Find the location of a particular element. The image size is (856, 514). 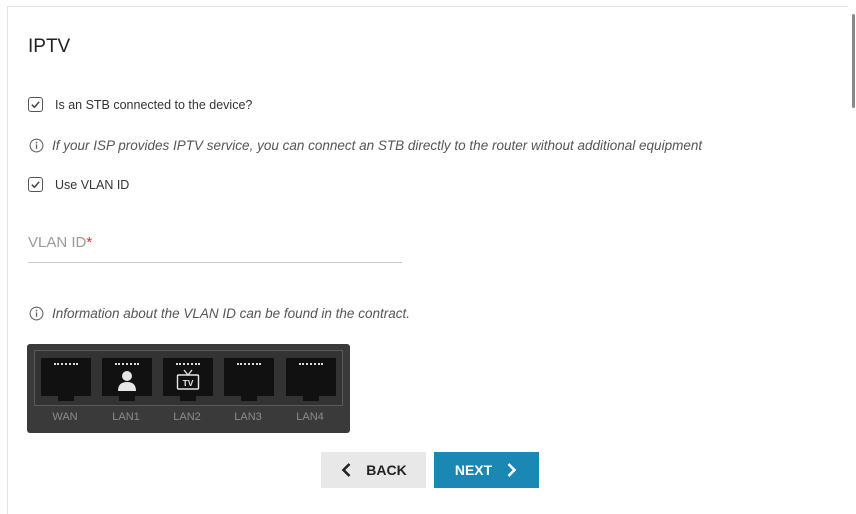

ports-strip: TV is located at coordinates (188, 378).